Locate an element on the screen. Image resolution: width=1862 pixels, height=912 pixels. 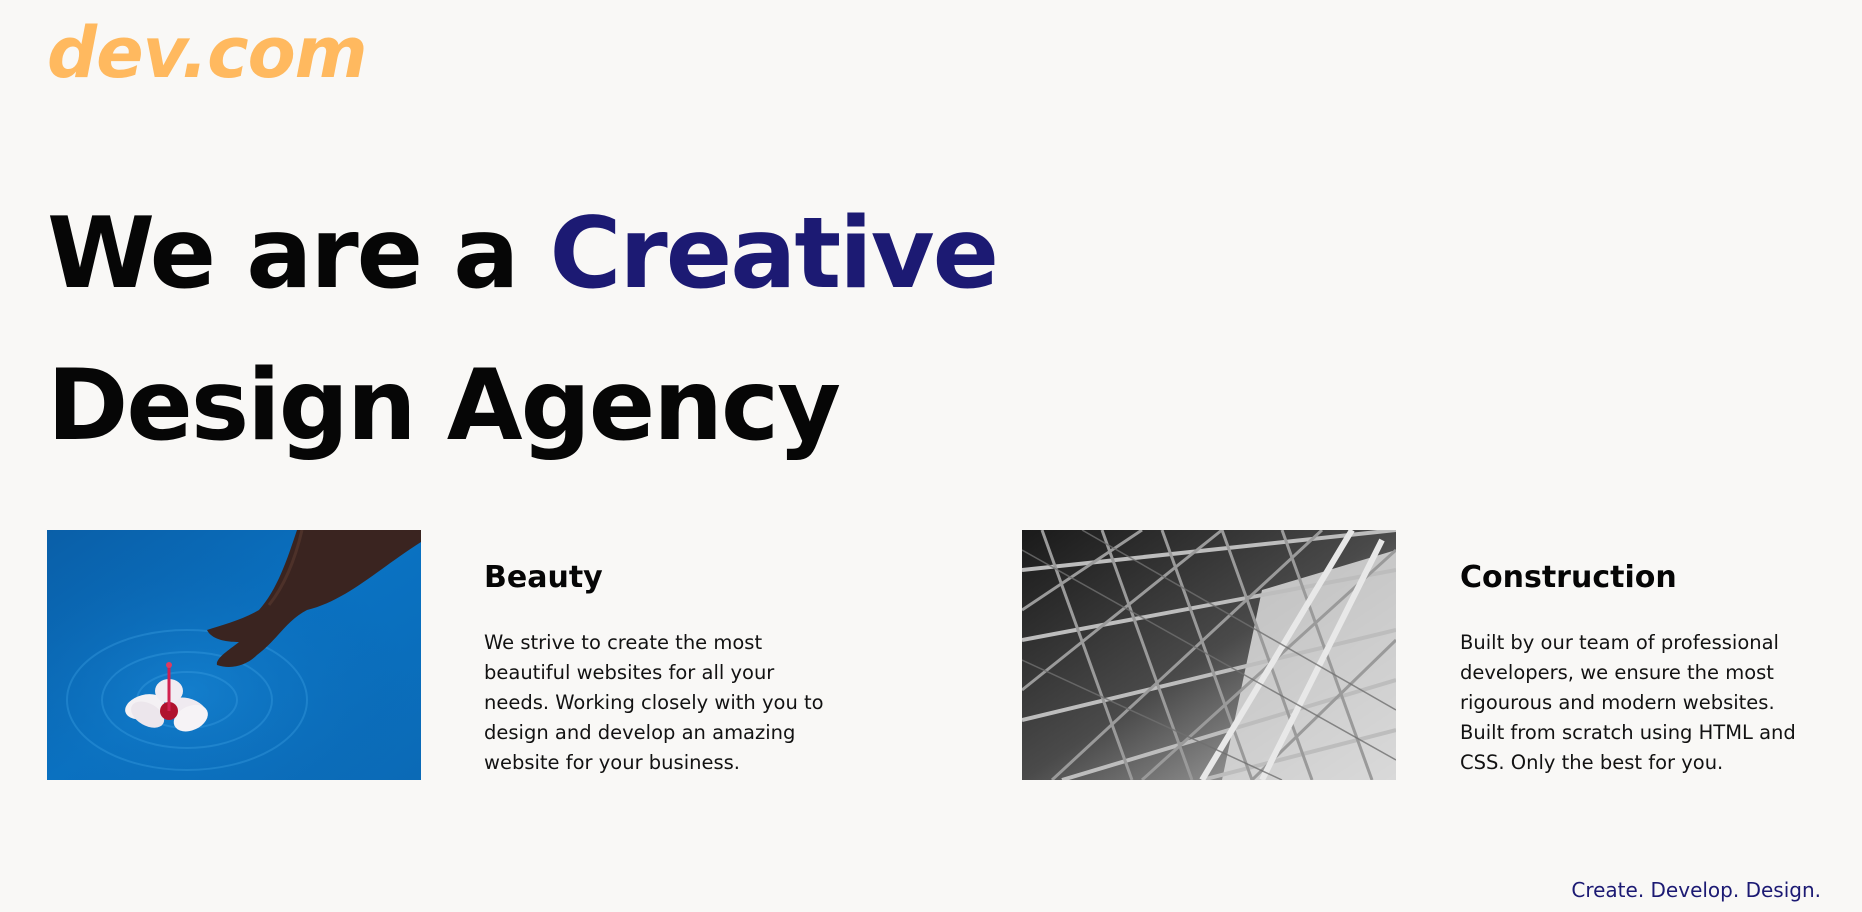
hero-accent-word: Creative is located at coordinates (774, 254).